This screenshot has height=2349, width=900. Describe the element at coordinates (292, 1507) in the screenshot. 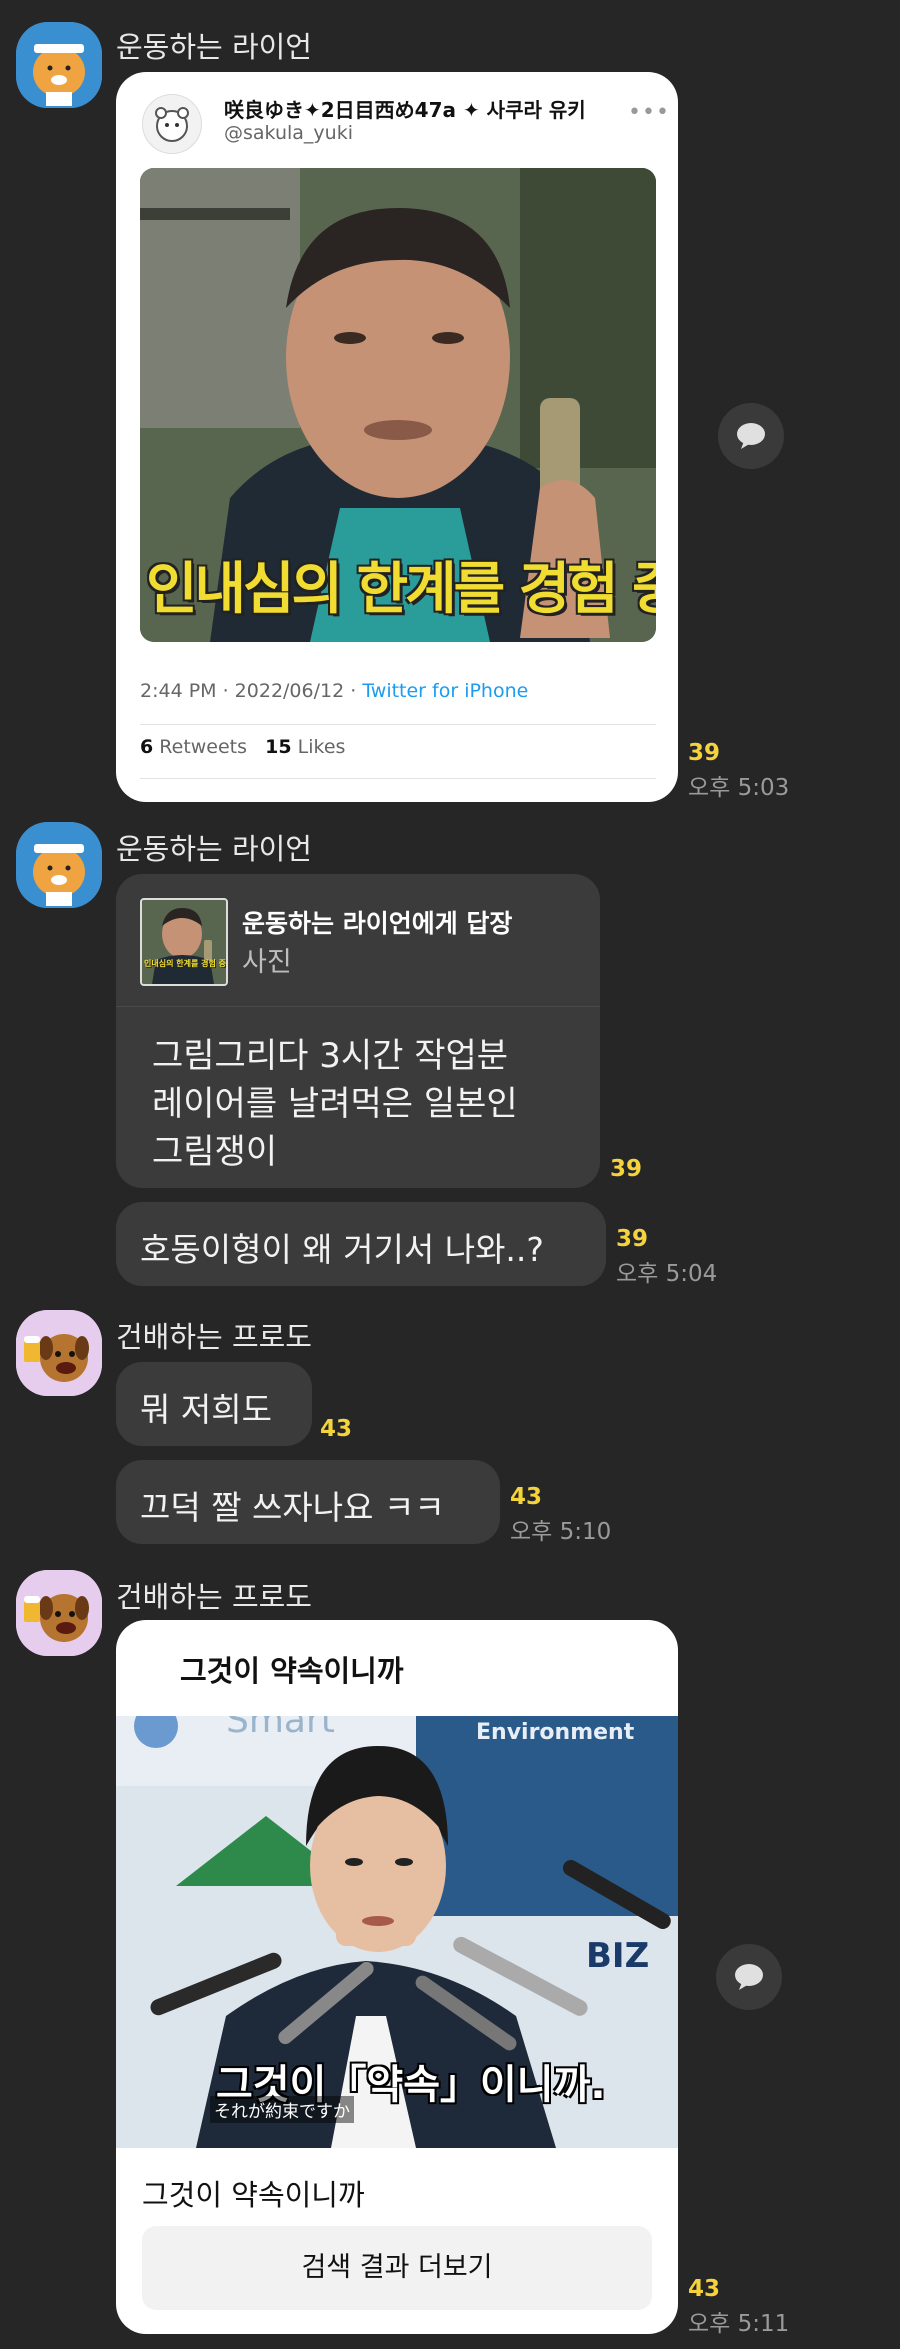

I see `message-text: 끄덕 짤 쓰자나요 ㅋㅋ` at that location.